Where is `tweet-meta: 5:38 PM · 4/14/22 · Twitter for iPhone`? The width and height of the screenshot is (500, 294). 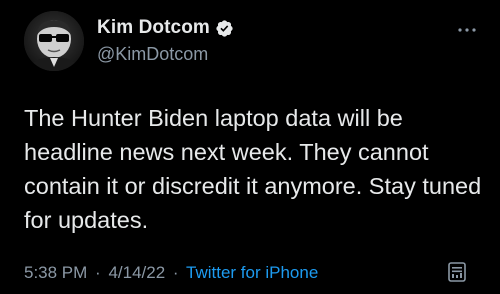 tweet-meta: 5:38 PM · 4/14/22 · Twitter for iPhone is located at coordinates (171, 273).